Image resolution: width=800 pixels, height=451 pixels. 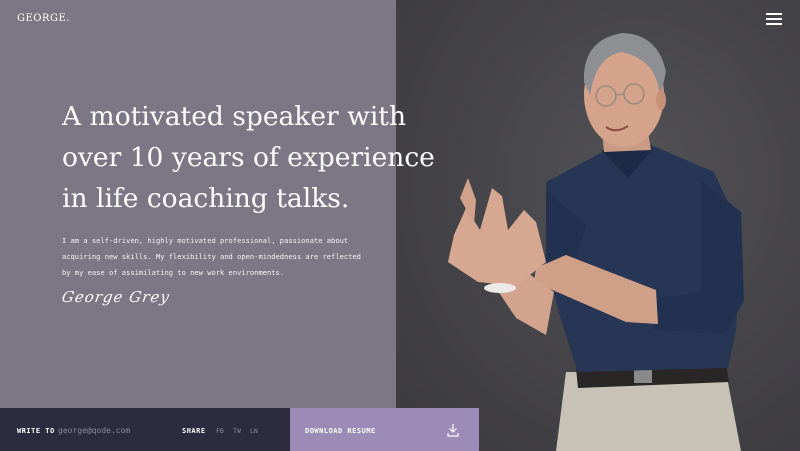 What do you see at coordinates (36, 431) in the screenshot?
I see `write-to-label: WRITE TO` at bounding box center [36, 431].